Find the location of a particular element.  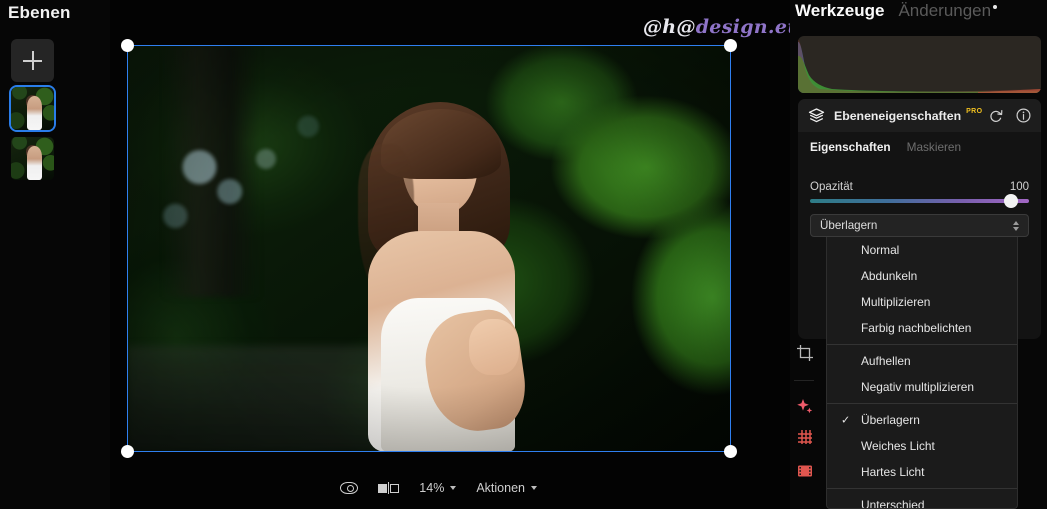

blend-mode-menu-item: Aufhellen is located at coordinates (922, 361).